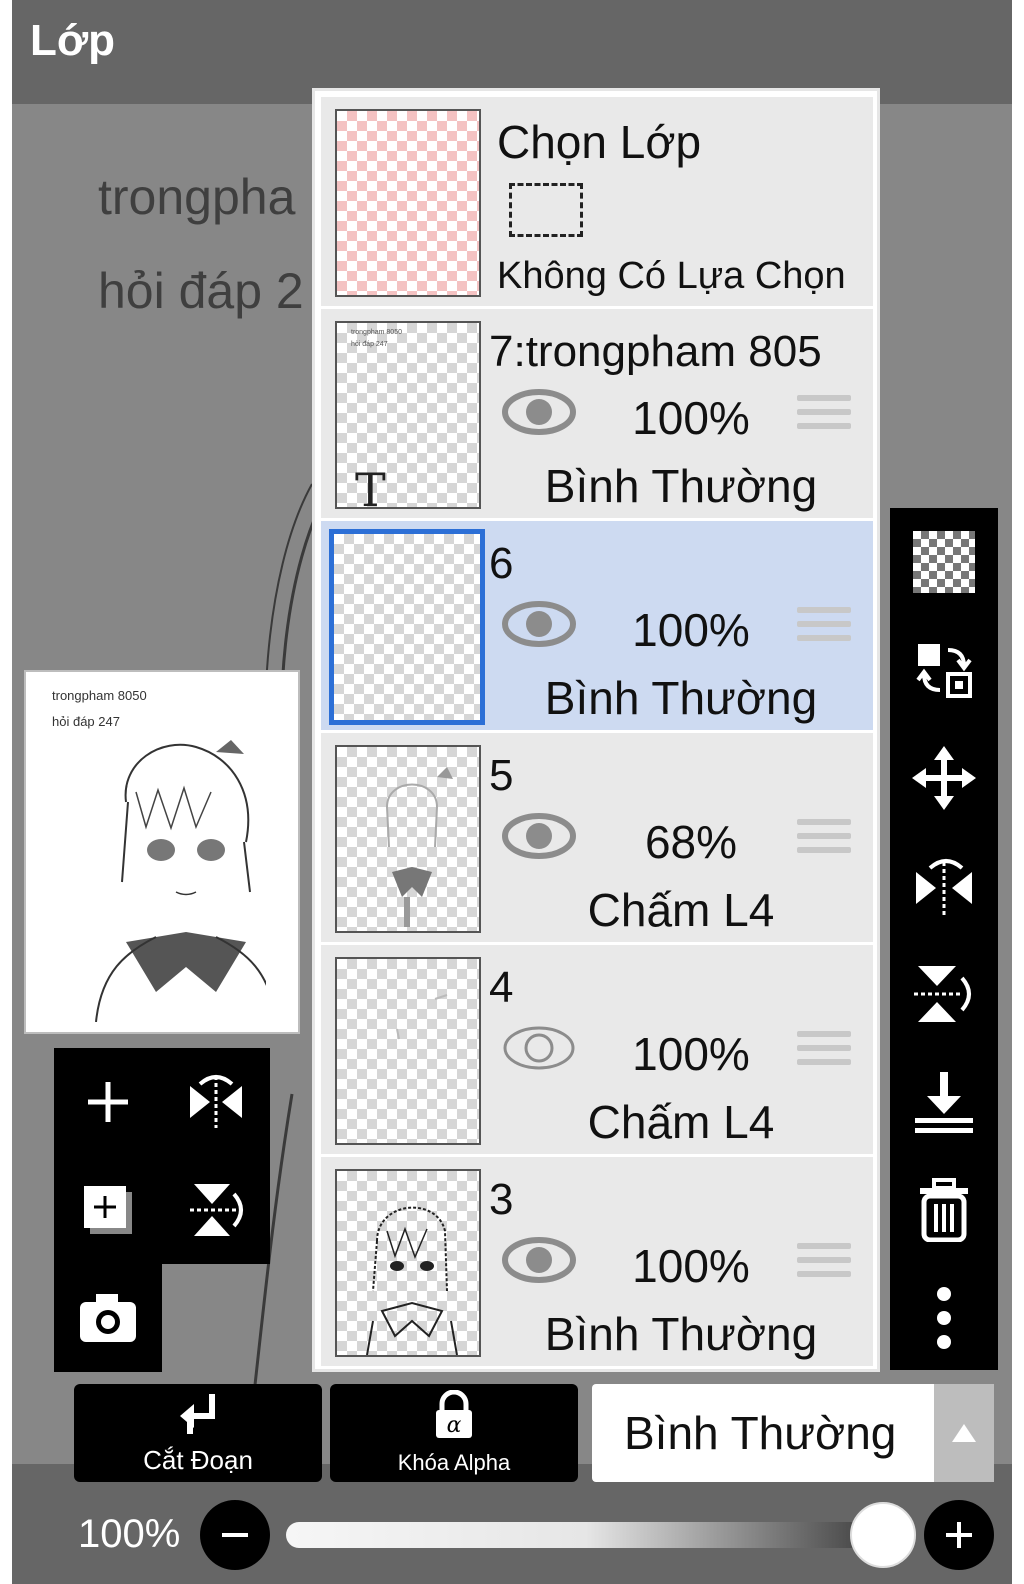 This screenshot has width=1024, height=1584. I want to click on camera-icon, so click(108, 1318).